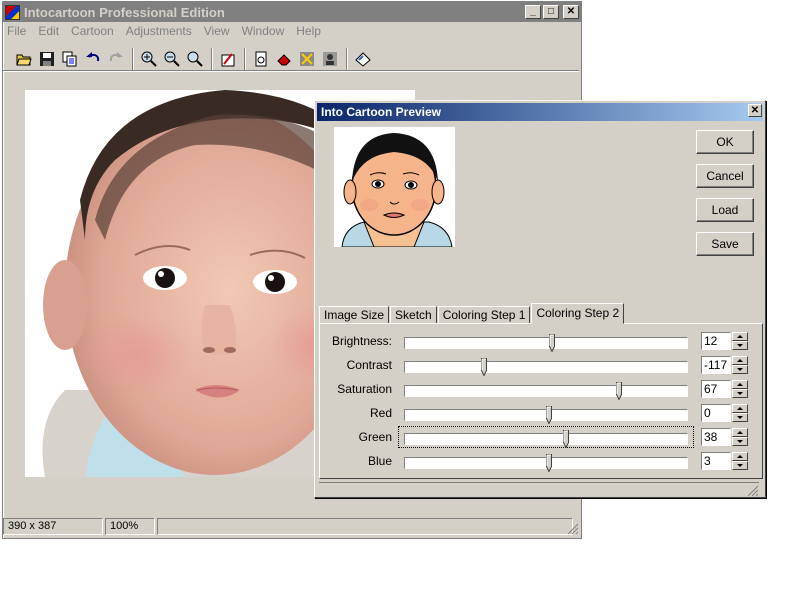  I want to click on load-button: Load, so click(725, 210).